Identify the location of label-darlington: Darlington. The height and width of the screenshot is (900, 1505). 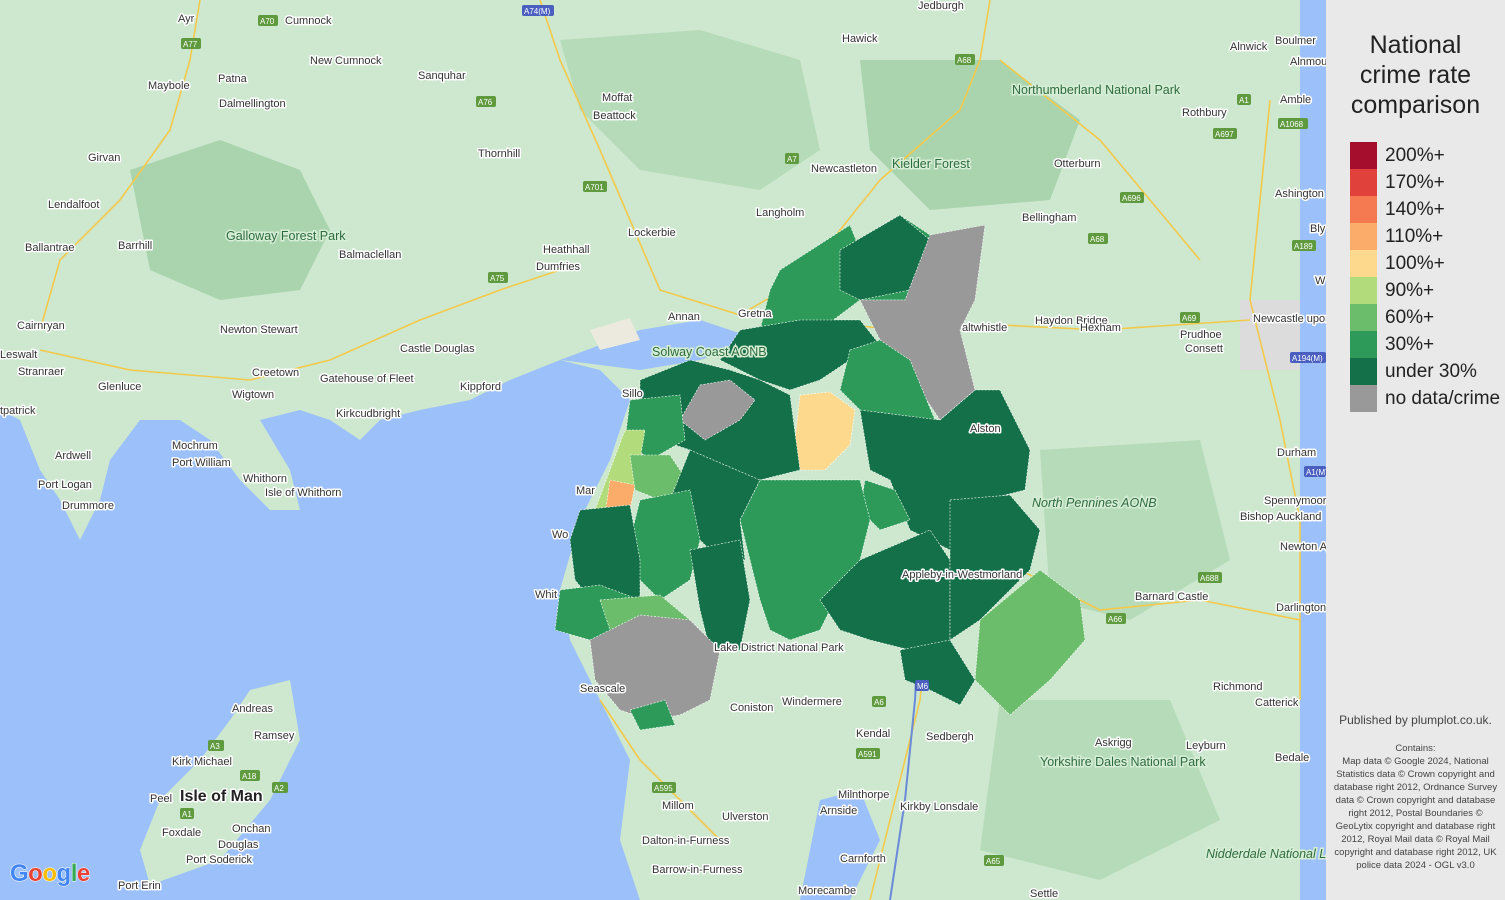
(1301, 608).